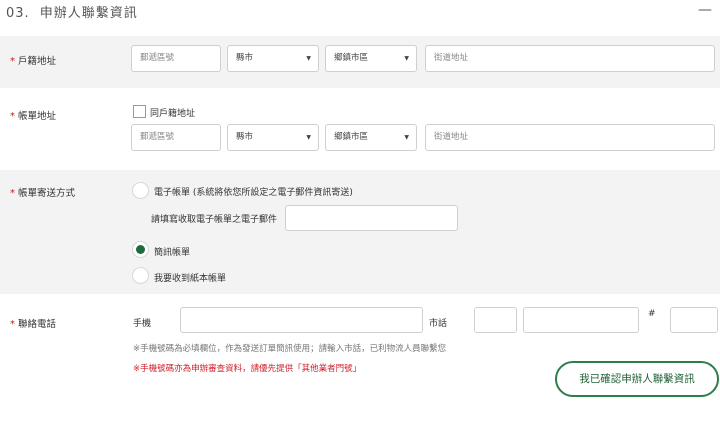  I want to click on landline-input, so click(581, 320).